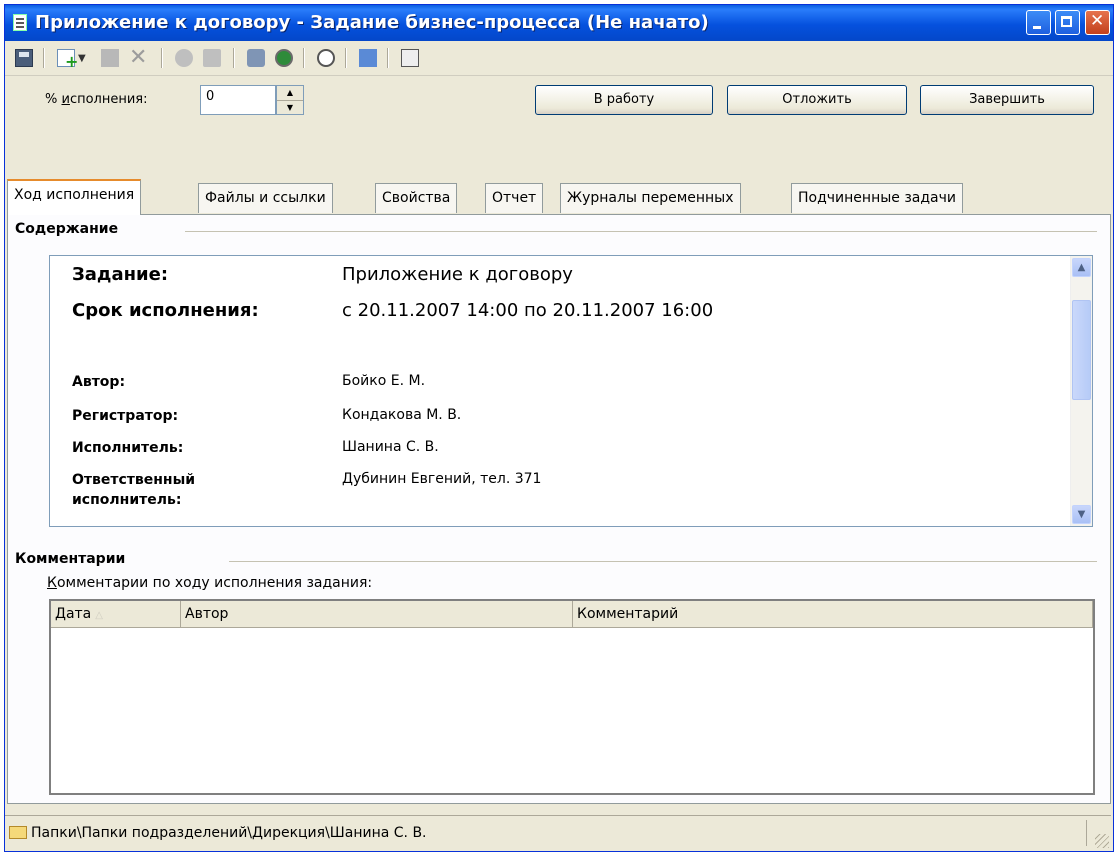 This screenshot has width=1114, height=852. Describe the element at coordinates (127, 500) in the screenshot. I see `responsible-label-line2: исполнитель:` at that location.